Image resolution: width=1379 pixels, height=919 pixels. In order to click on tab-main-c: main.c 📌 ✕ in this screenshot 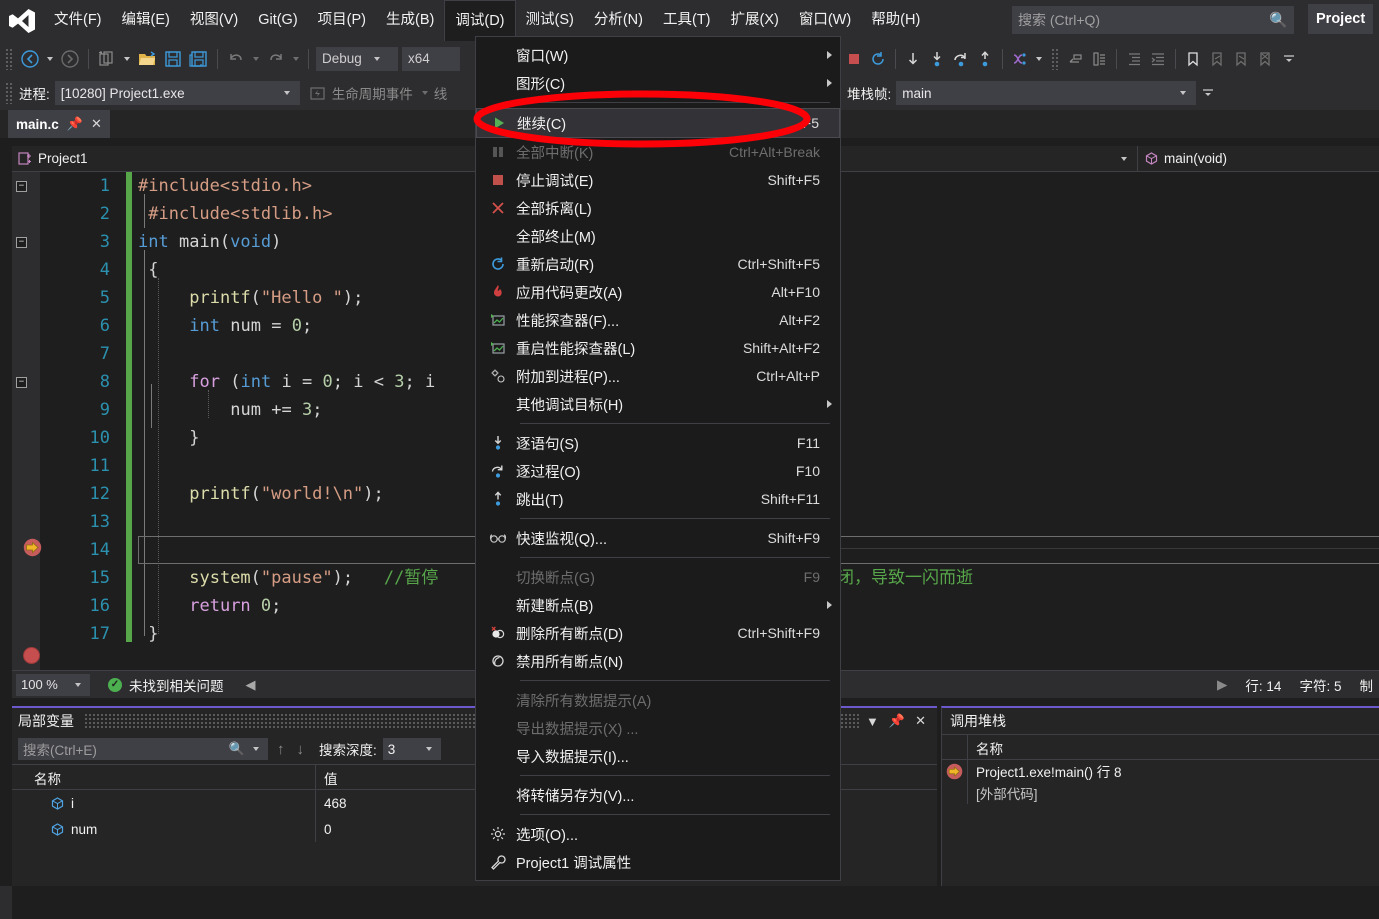, I will do `click(59, 124)`.